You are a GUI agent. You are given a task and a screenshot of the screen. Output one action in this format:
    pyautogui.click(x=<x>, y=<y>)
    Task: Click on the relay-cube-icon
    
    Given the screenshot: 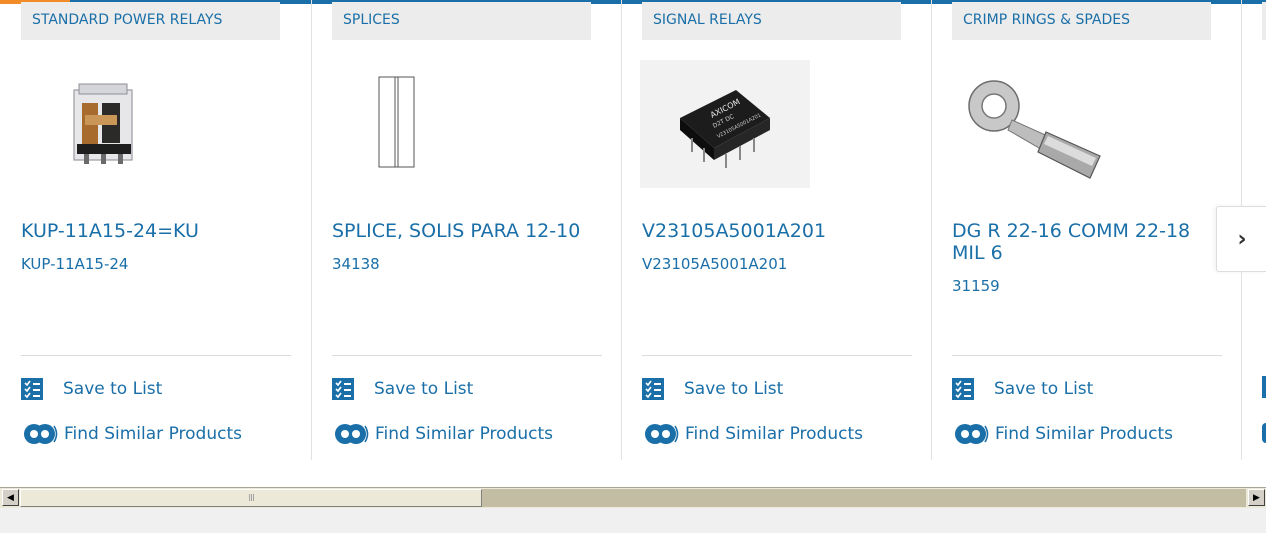 What is the action you would take?
    pyautogui.click(x=136, y=125)
    